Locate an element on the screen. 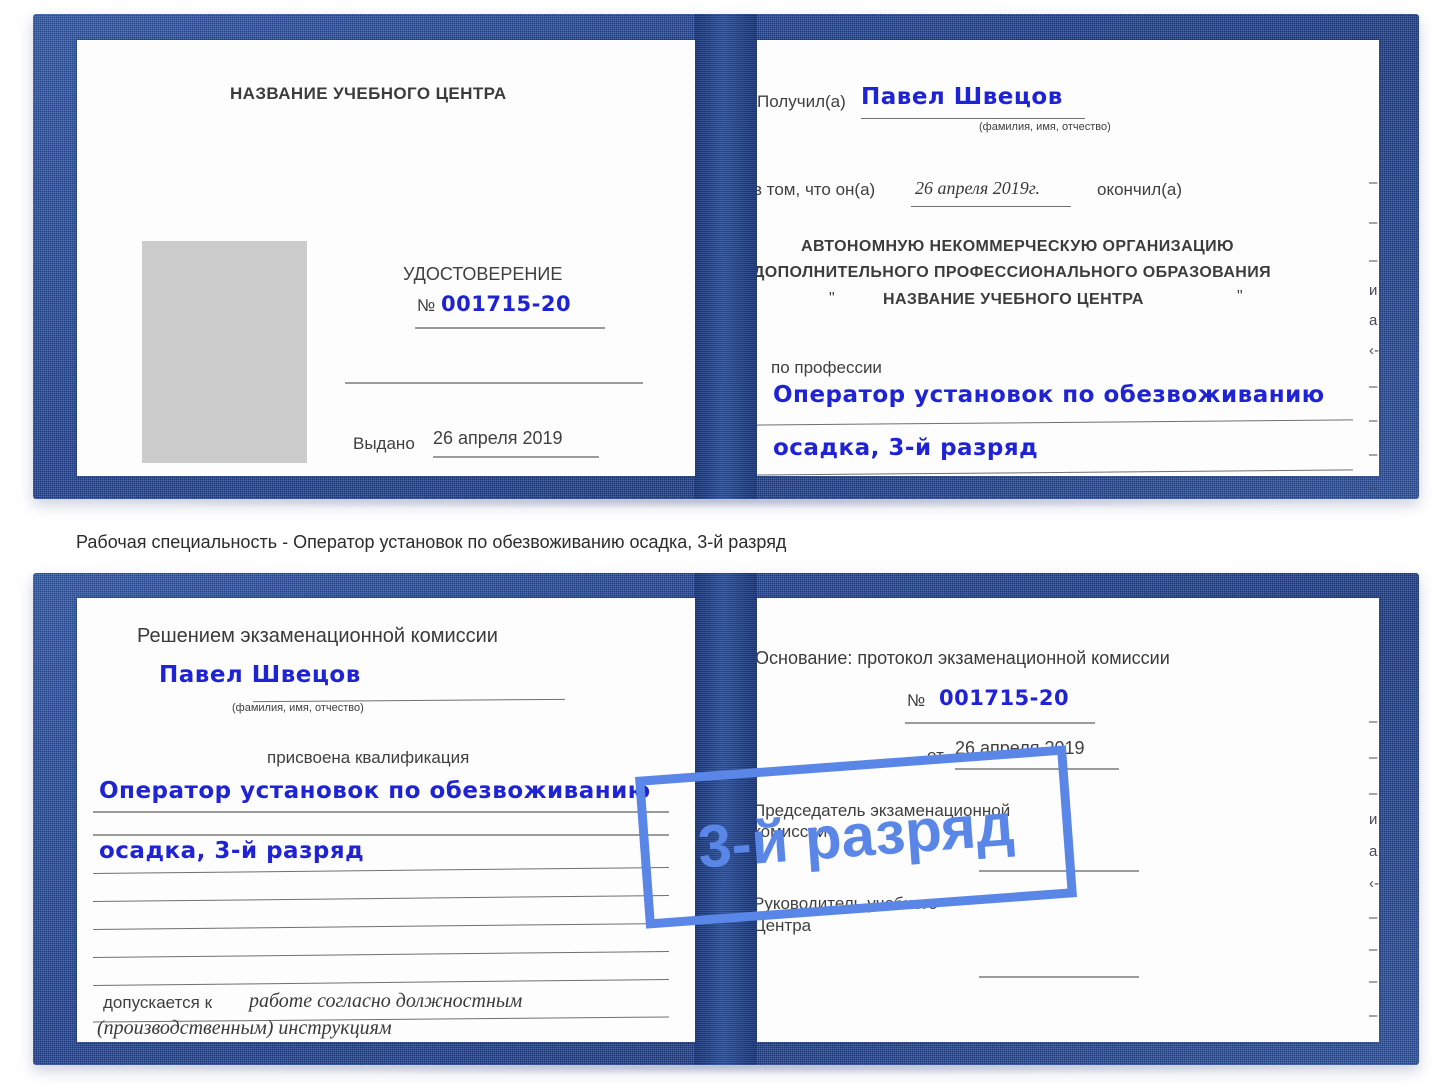  top-left-blank-rule is located at coordinates (494, 383).